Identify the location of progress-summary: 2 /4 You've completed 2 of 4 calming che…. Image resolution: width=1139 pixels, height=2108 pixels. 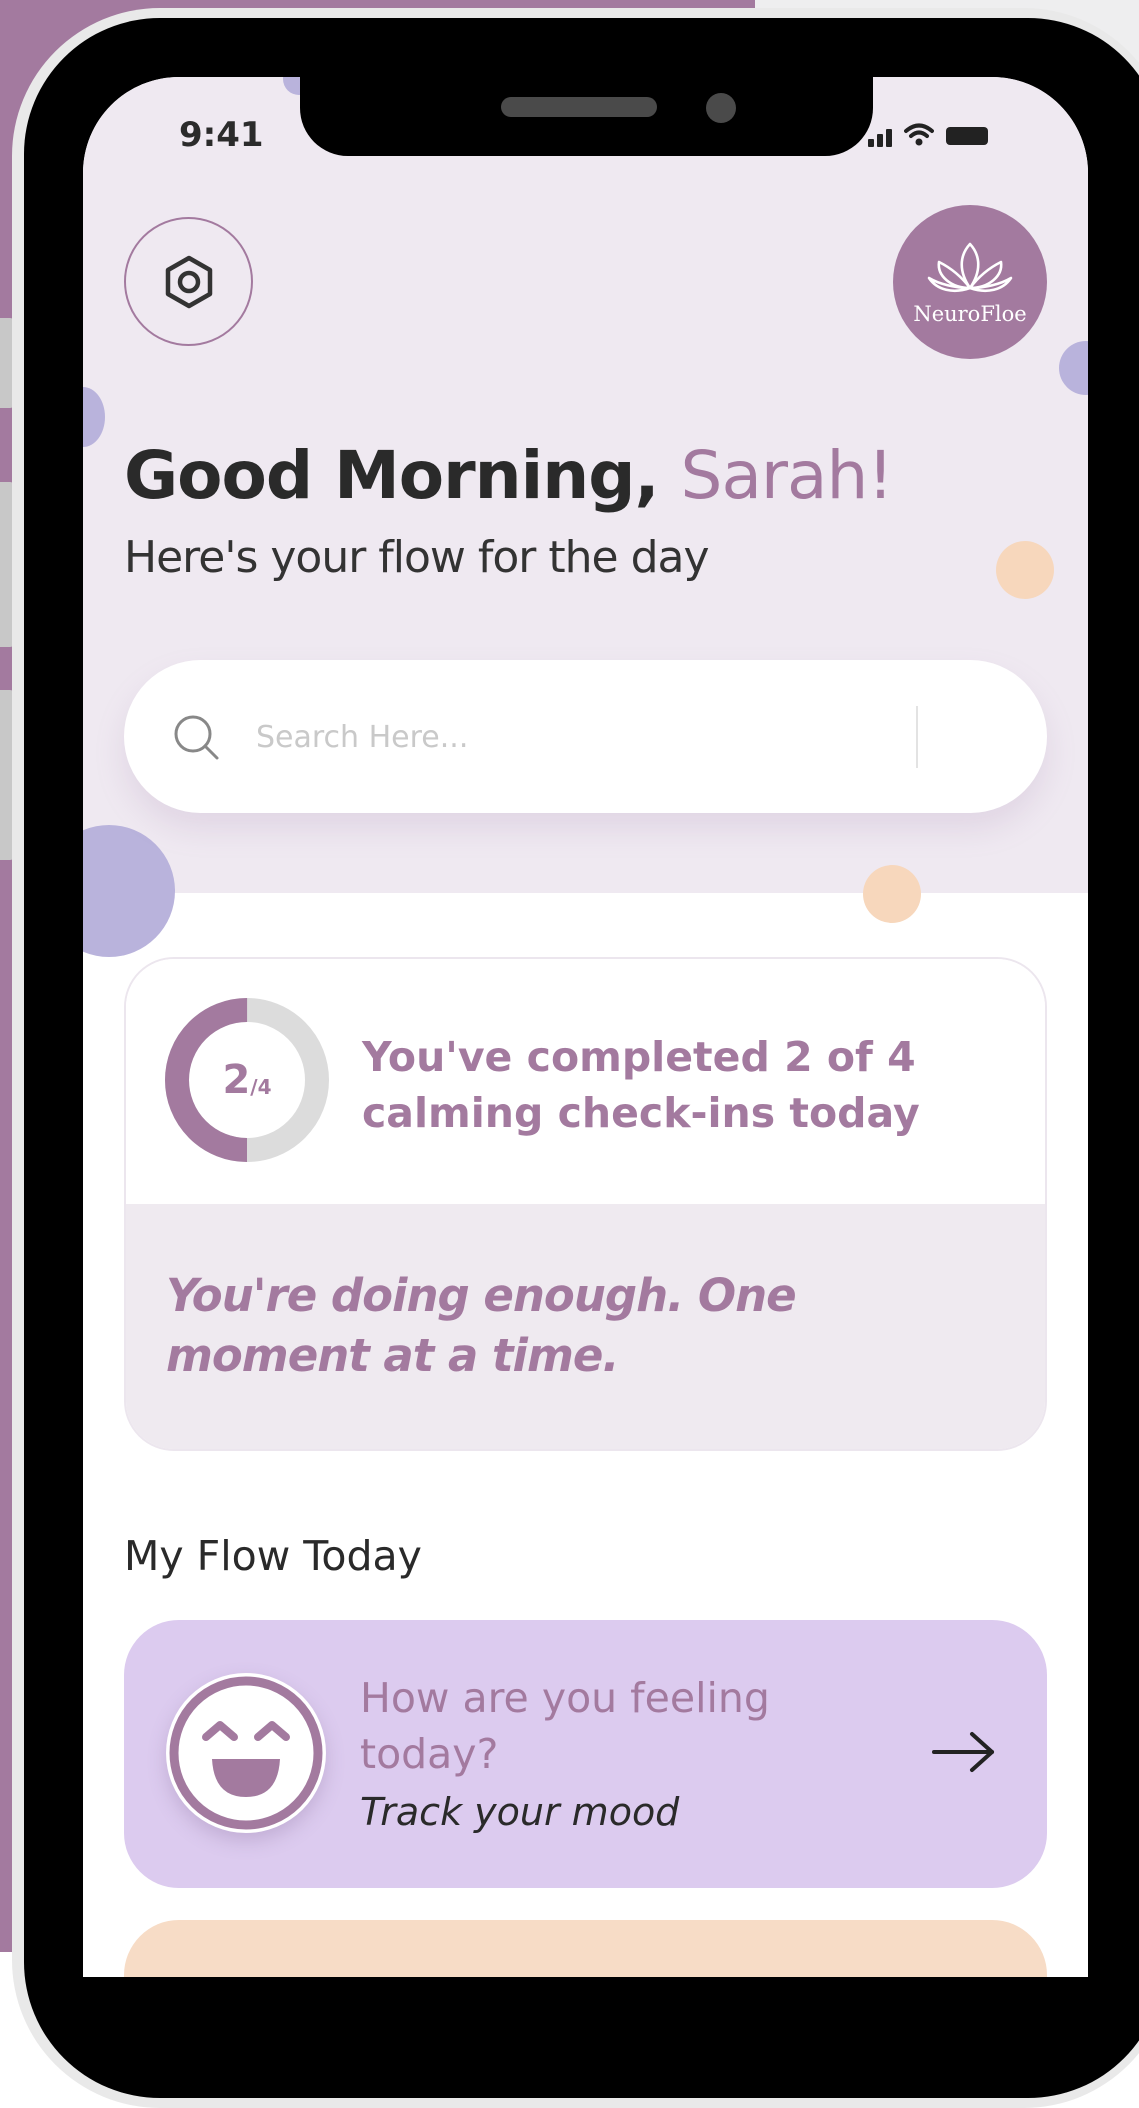
(585, 1081).